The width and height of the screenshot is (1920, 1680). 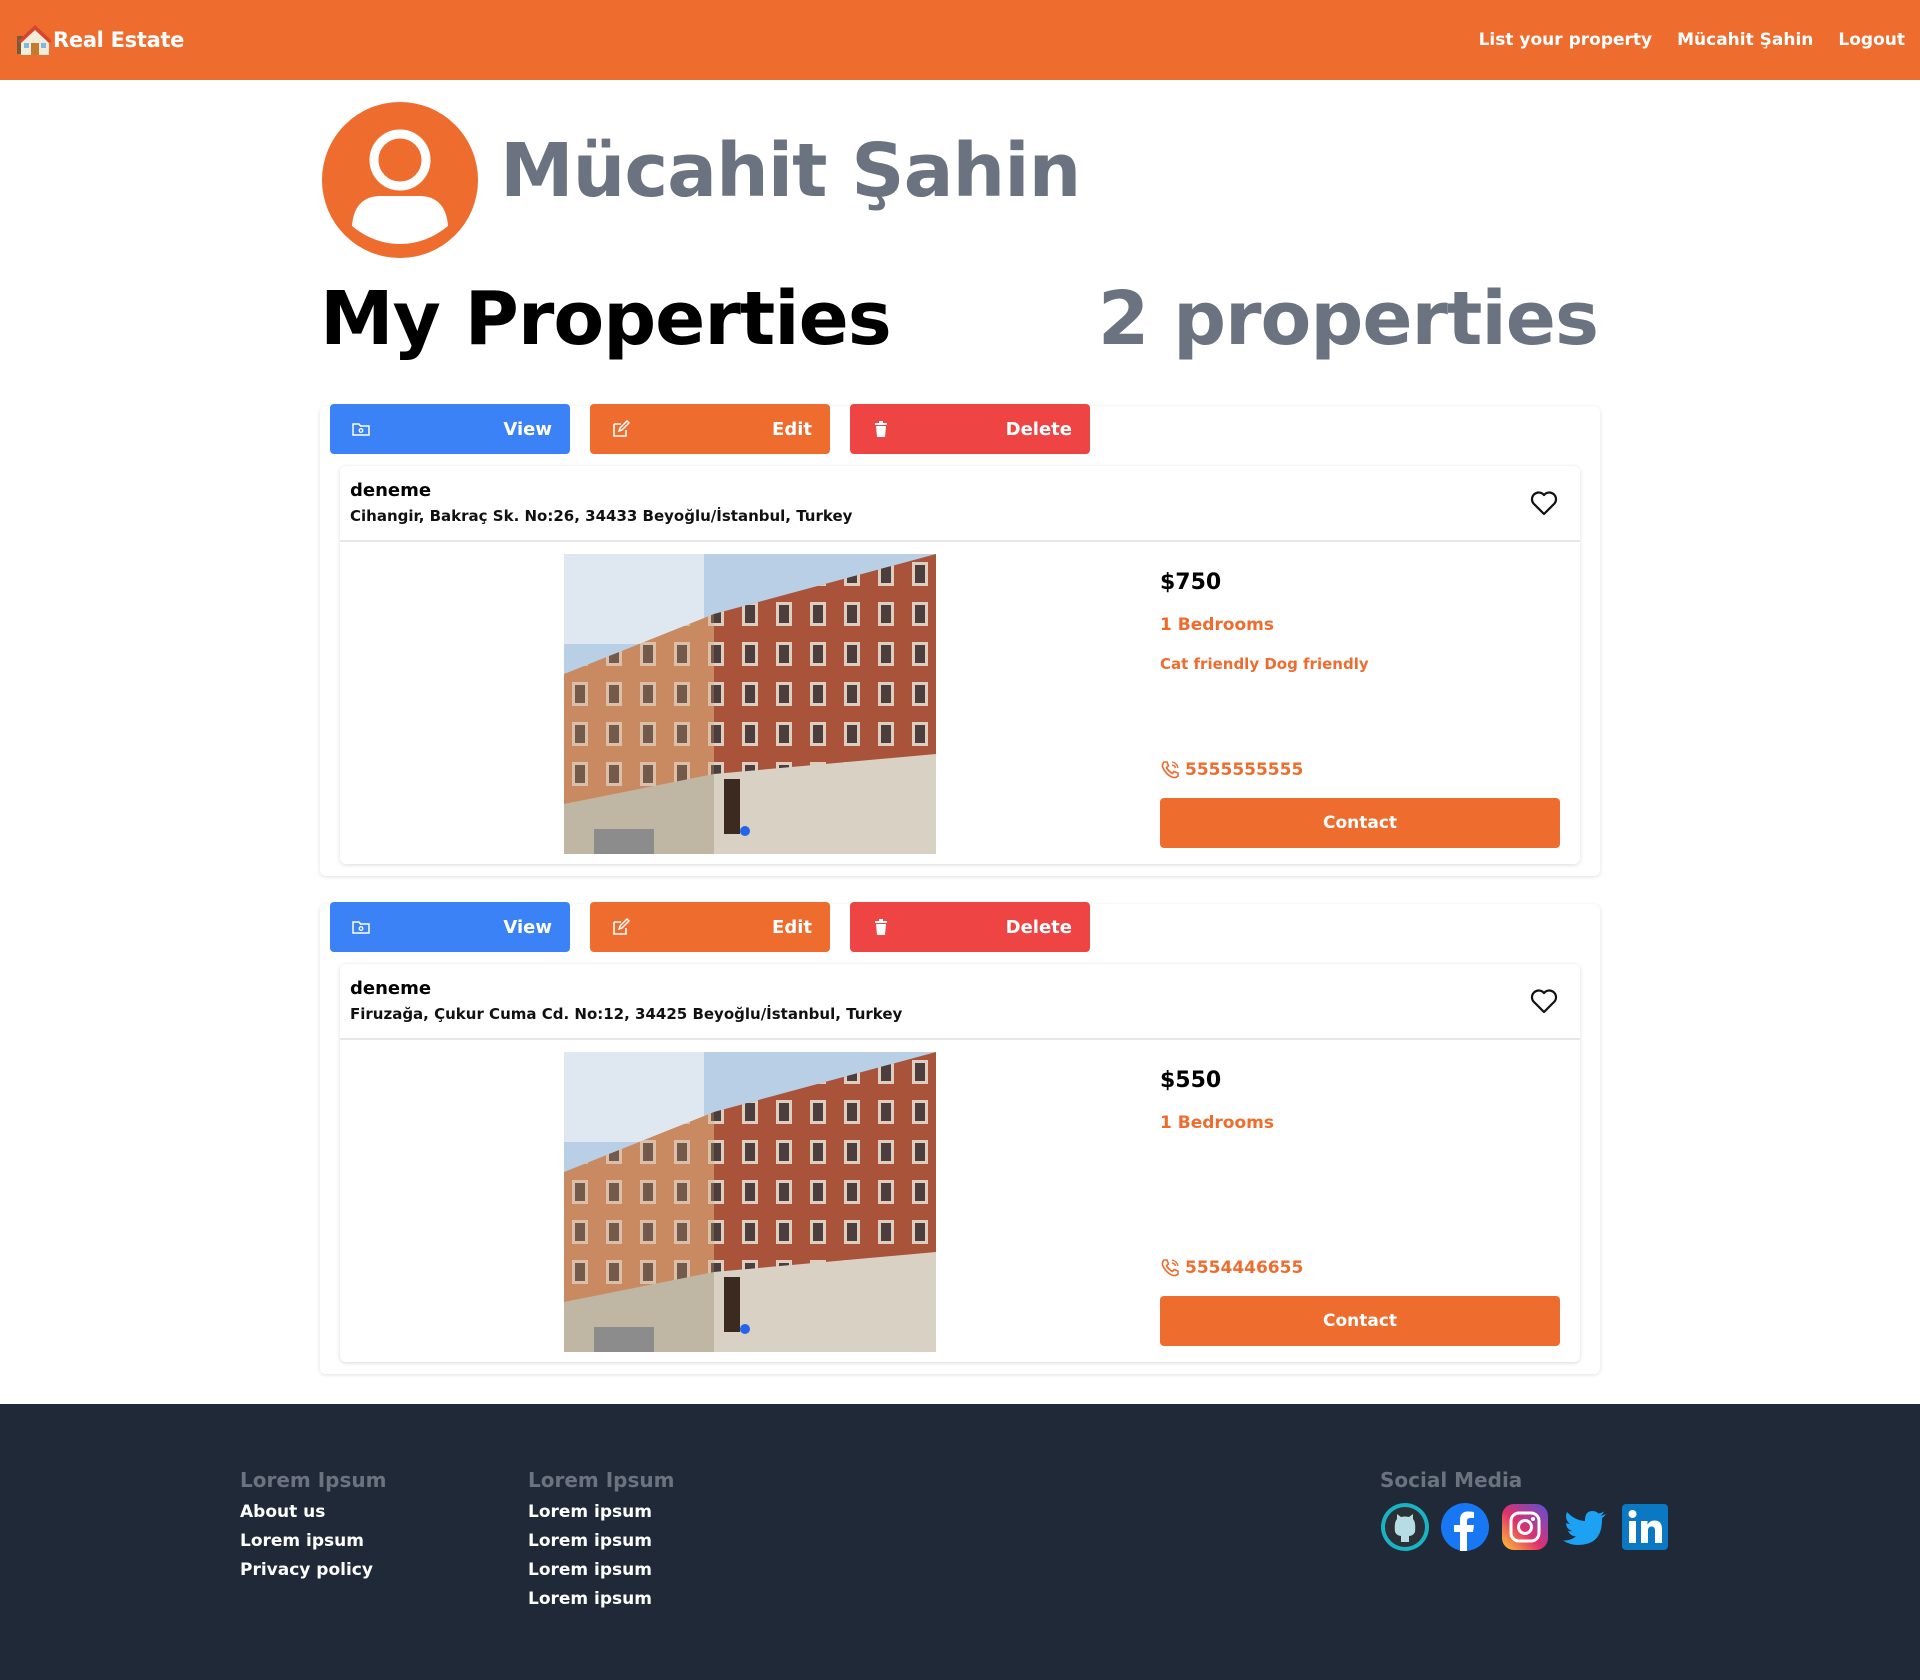 What do you see at coordinates (1244, 770) in the screenshot?
I see `phone-number: 5555555555` at bounding box center [1244, 770].